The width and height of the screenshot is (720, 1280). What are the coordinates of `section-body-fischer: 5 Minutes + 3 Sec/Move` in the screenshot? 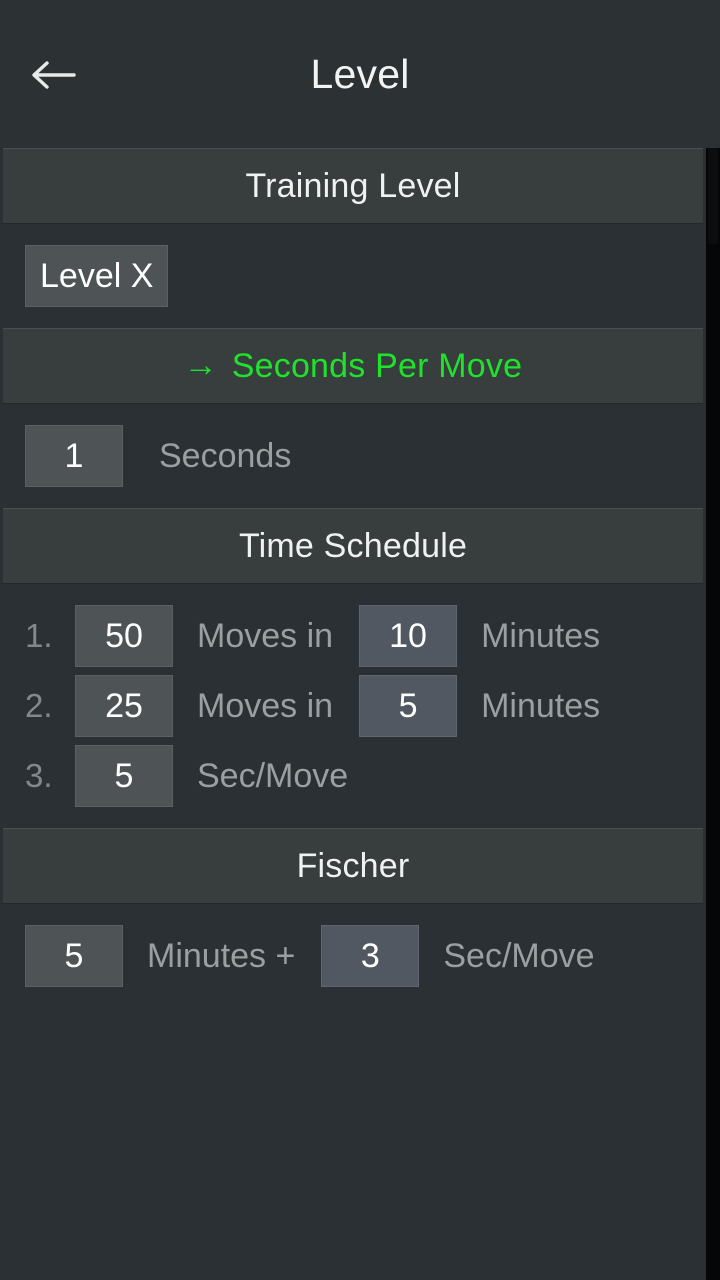 It's located at (353, 956).